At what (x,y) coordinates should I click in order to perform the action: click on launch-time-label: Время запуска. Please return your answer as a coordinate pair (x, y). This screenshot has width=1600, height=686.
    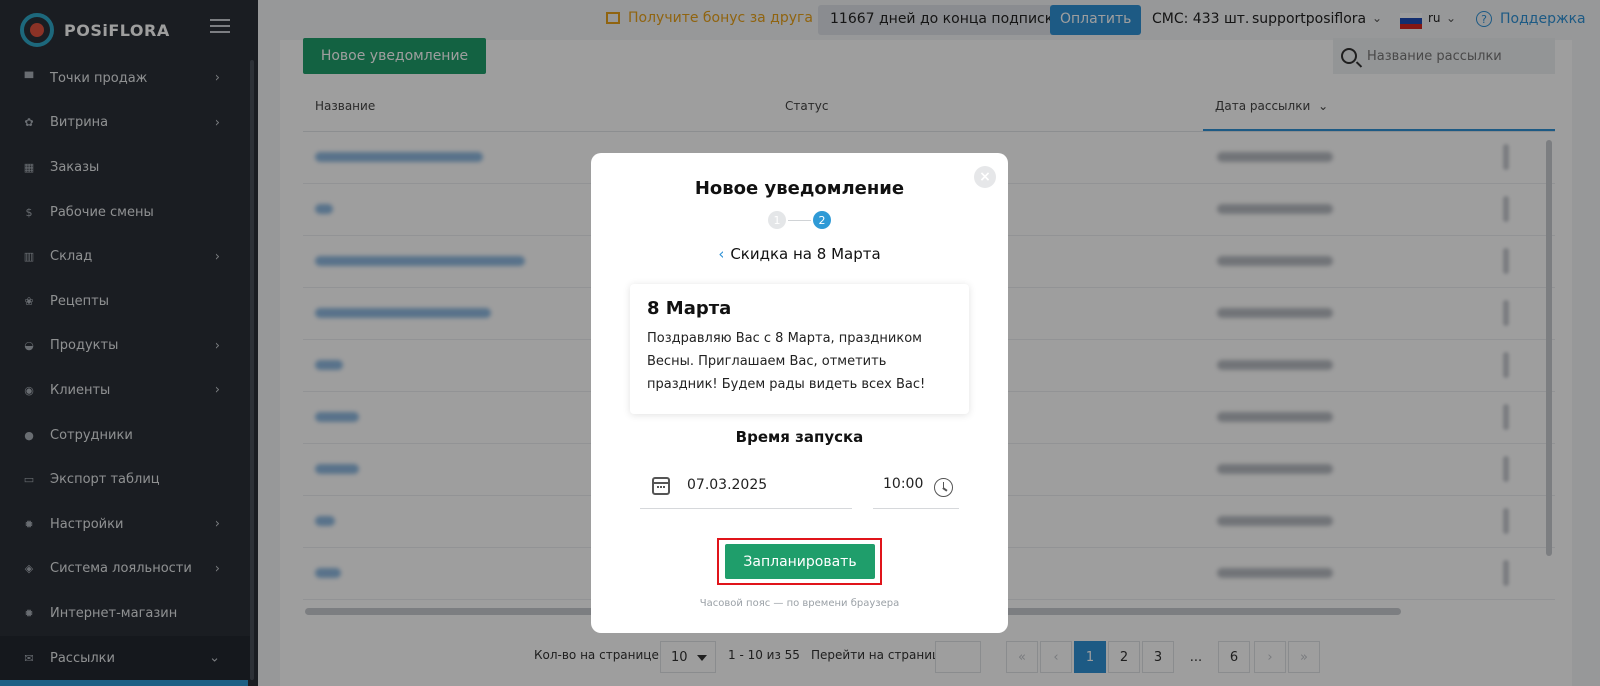
    Looking at the image, I should click on (799, 437).